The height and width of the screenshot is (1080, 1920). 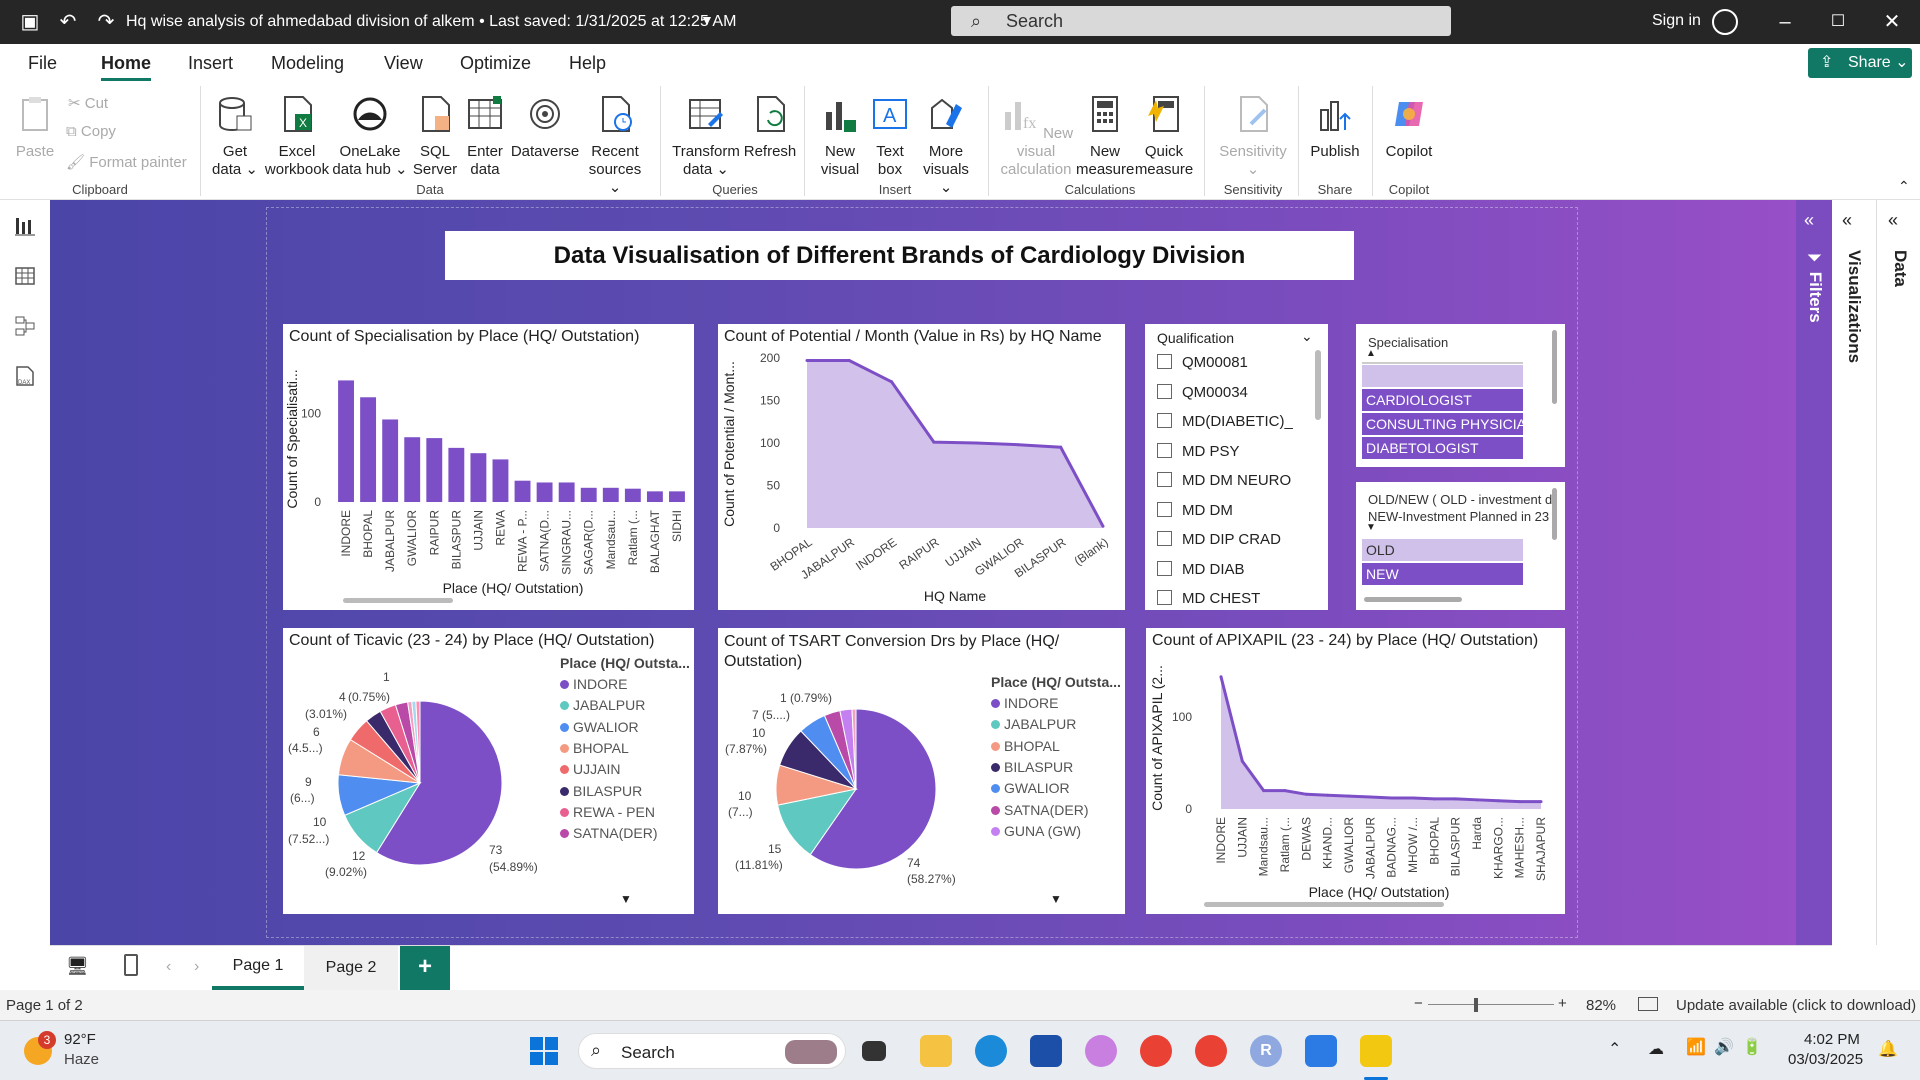 I want to click on table-view-icon, so click(x=25, y=276).